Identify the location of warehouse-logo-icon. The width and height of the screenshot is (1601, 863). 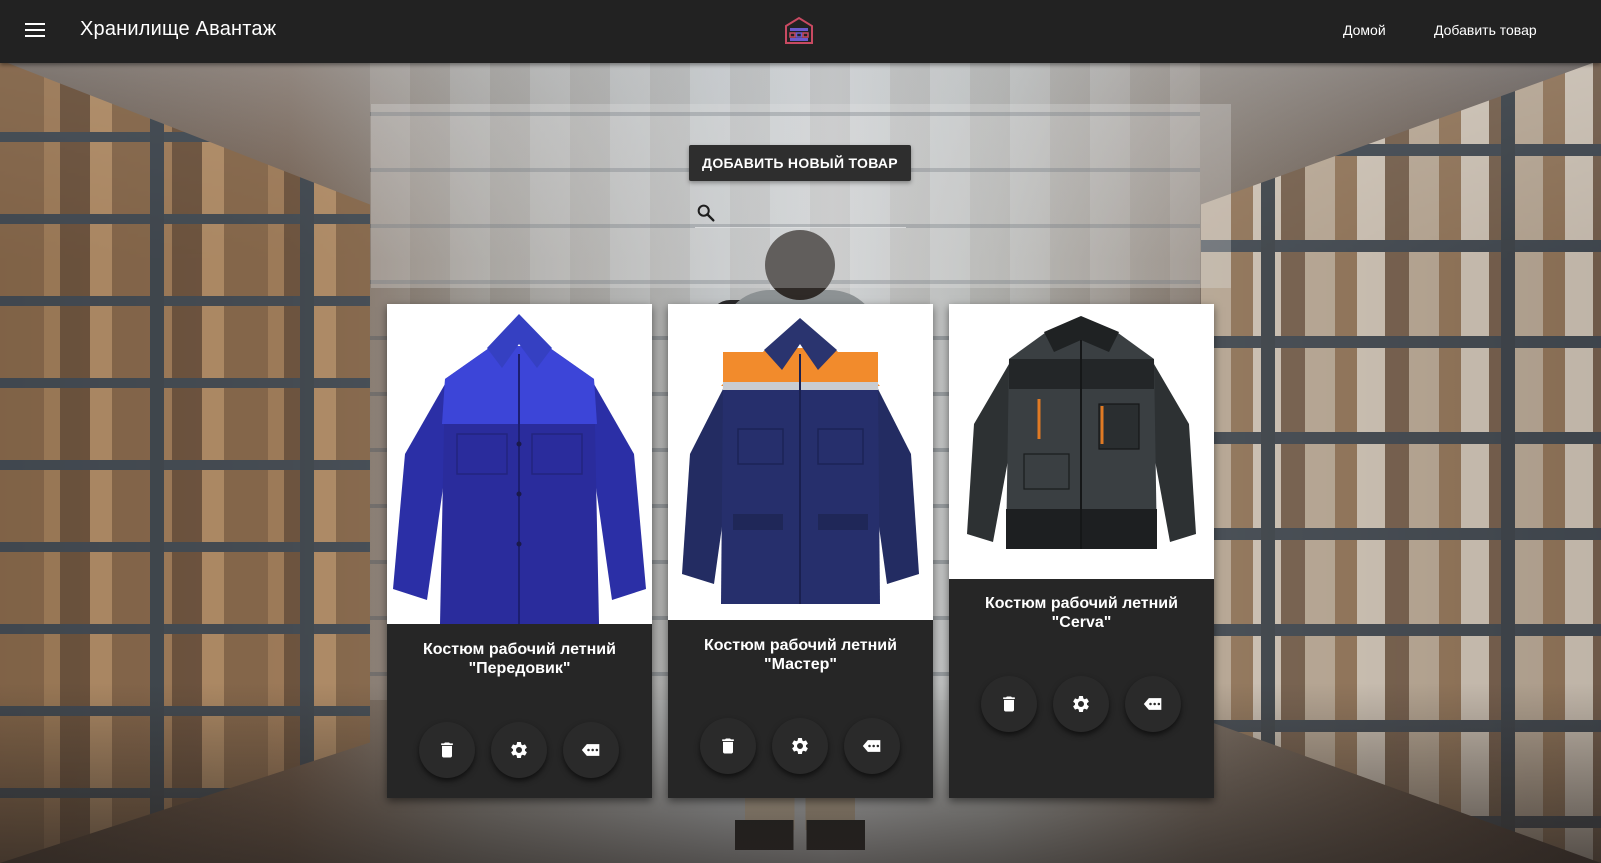
(799, 30).